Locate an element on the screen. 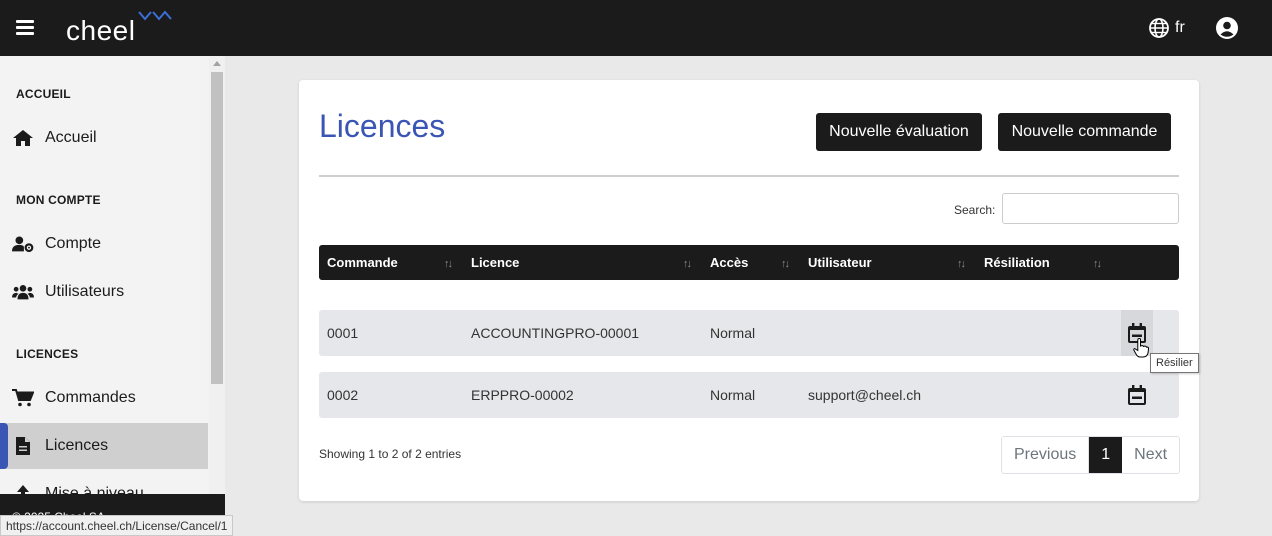 This screenshot has width=1272, height=536. tooltip: Résilier is located at coordinates (1174, 363).